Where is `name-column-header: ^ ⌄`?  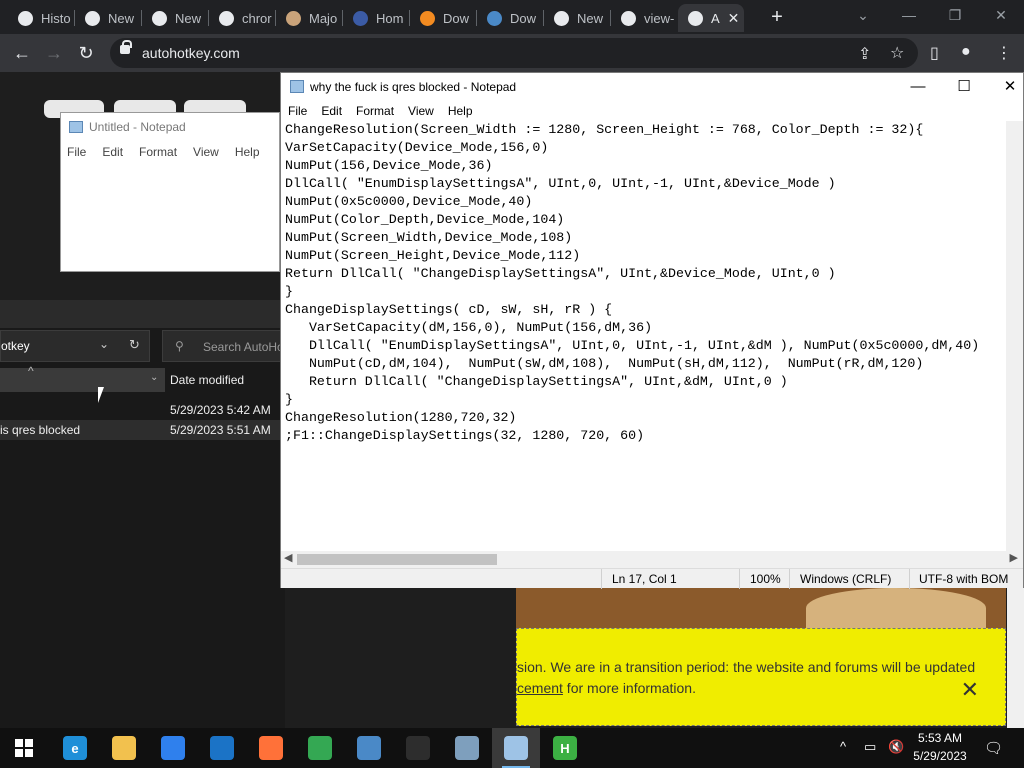 name-column-header: ^ ⌄ is located at coordinates (82, 378).